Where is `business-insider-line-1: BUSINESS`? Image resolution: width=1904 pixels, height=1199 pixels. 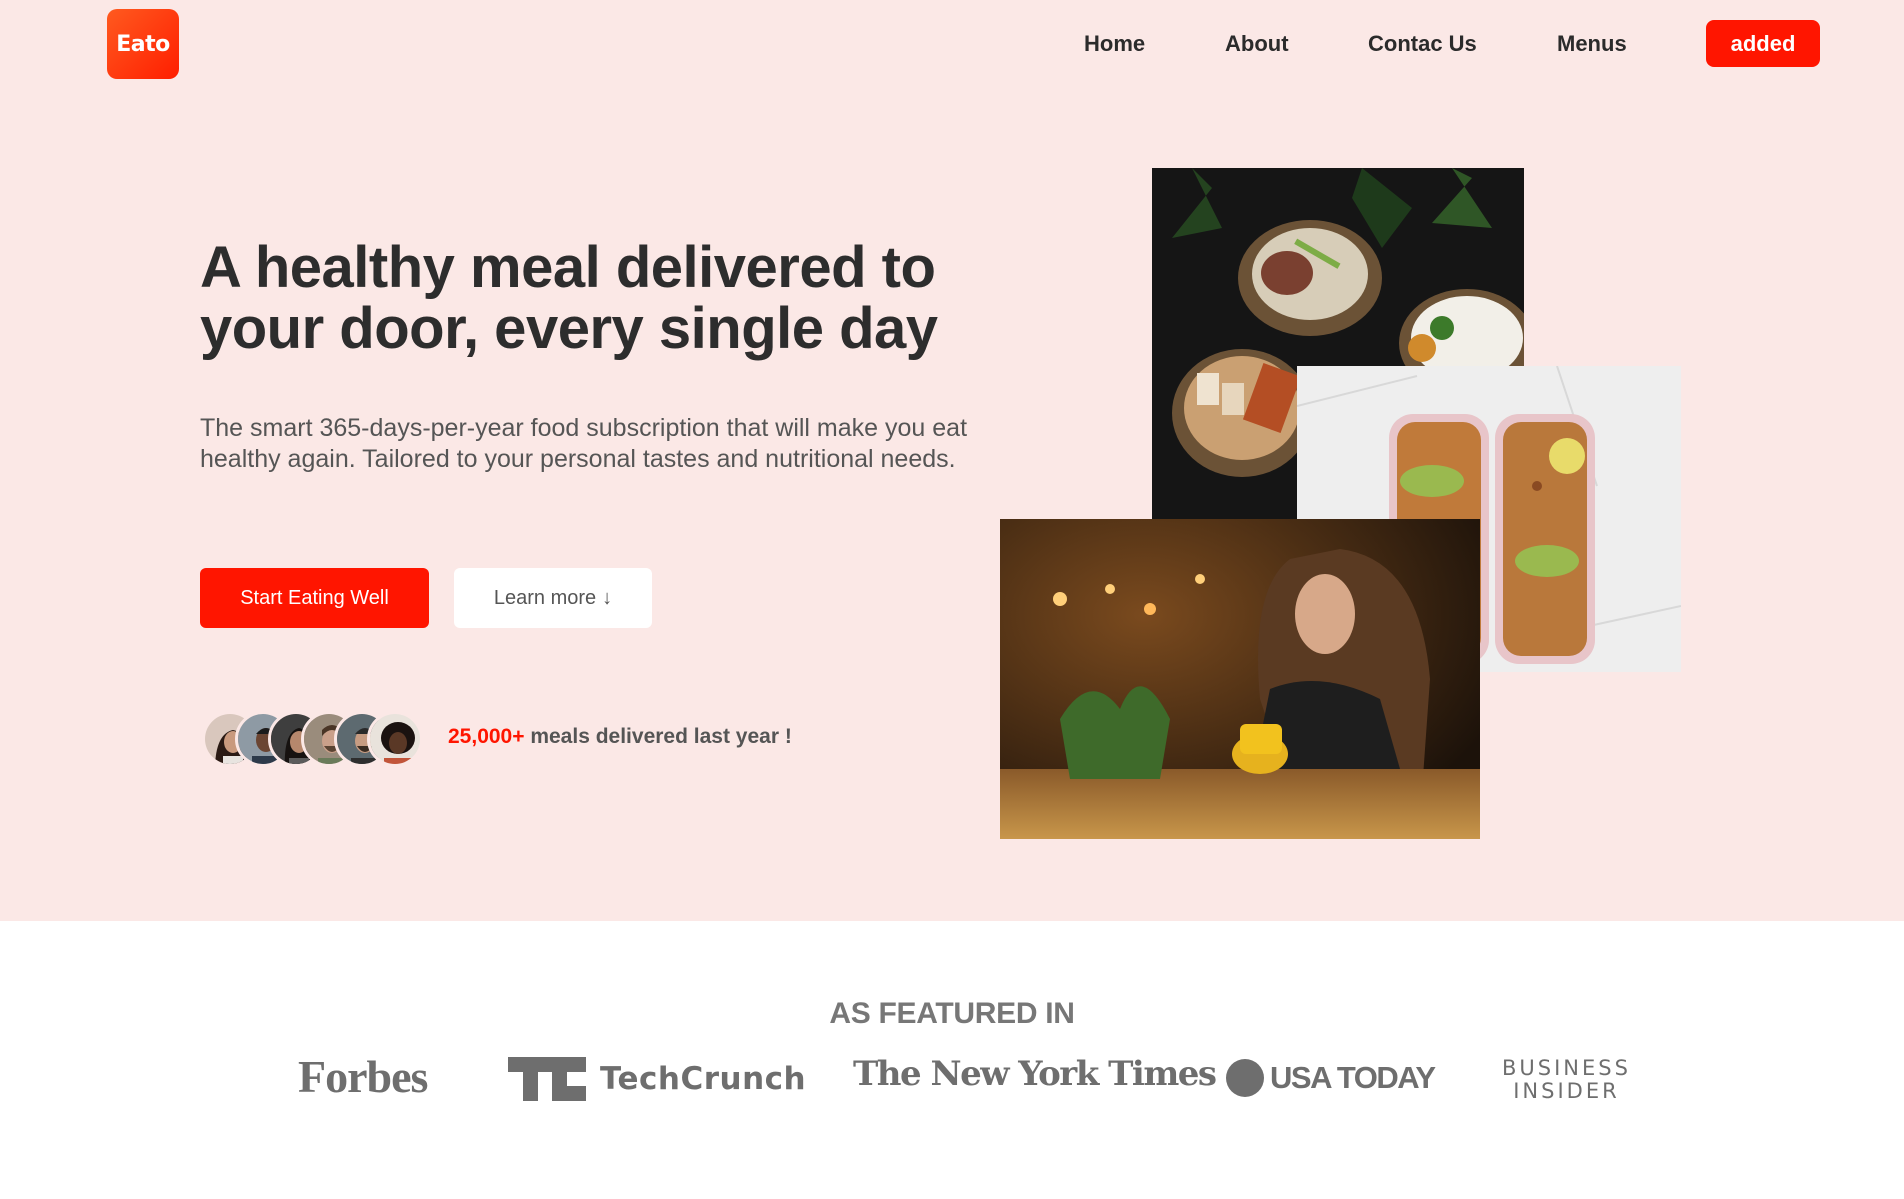
business-insider-line-1: BUSINESS is located at coordinates (1566, 1068).